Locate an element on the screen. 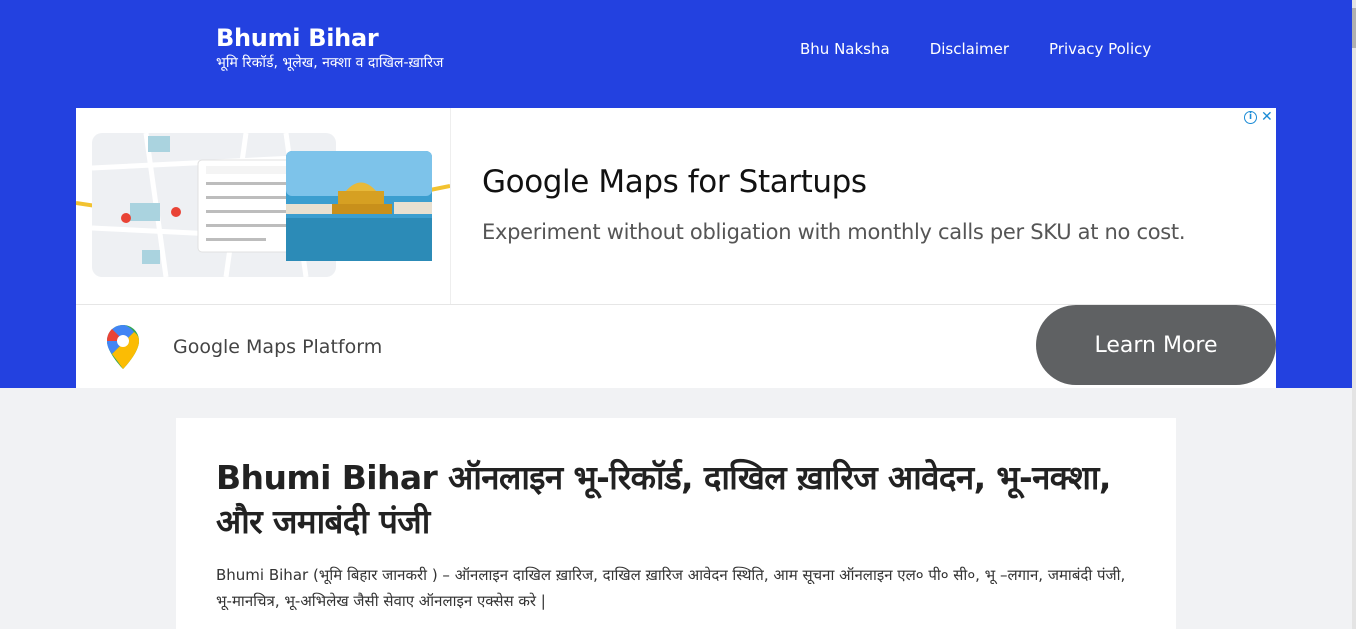 Image resolution: width=1356 pixels, height=629 pixels. ad-choices: i ✕ is located at coordinates (1258, 117).